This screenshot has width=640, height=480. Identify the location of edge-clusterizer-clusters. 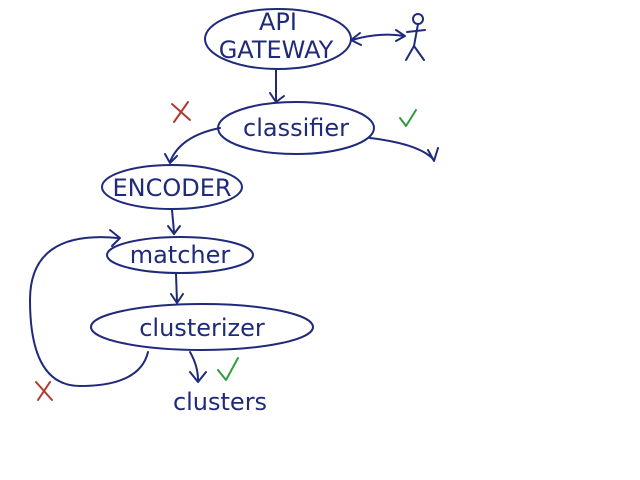
(198, 367).